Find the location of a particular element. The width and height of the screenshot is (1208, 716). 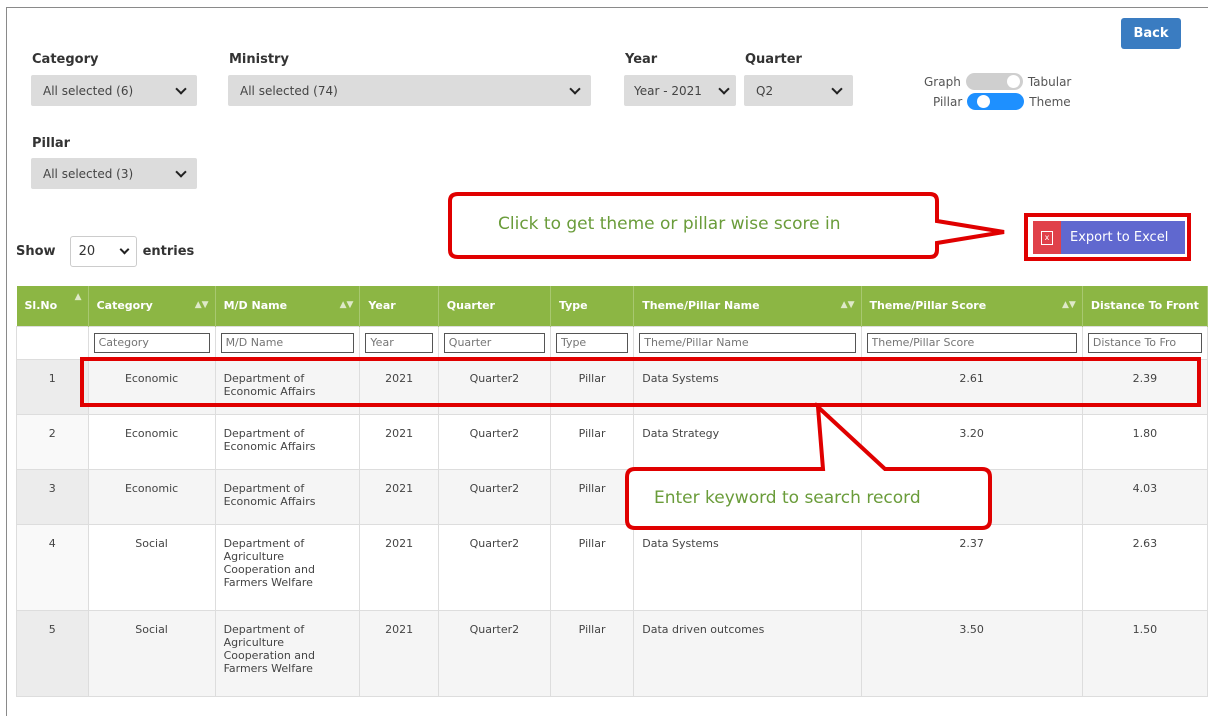

callout-search-bubble is located at coordinates (808, 466).